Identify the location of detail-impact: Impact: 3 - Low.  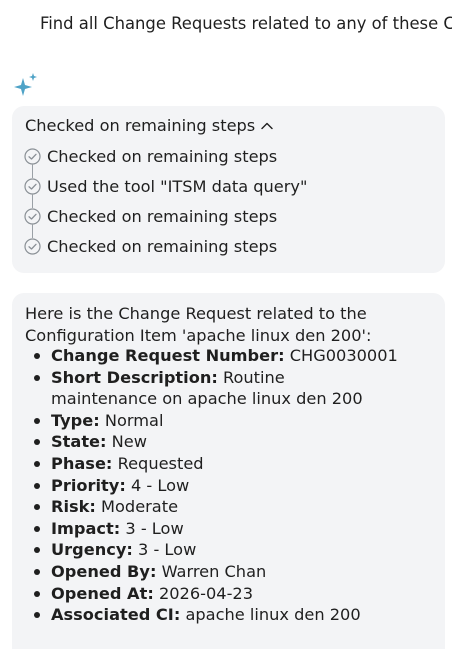
(225, 529).